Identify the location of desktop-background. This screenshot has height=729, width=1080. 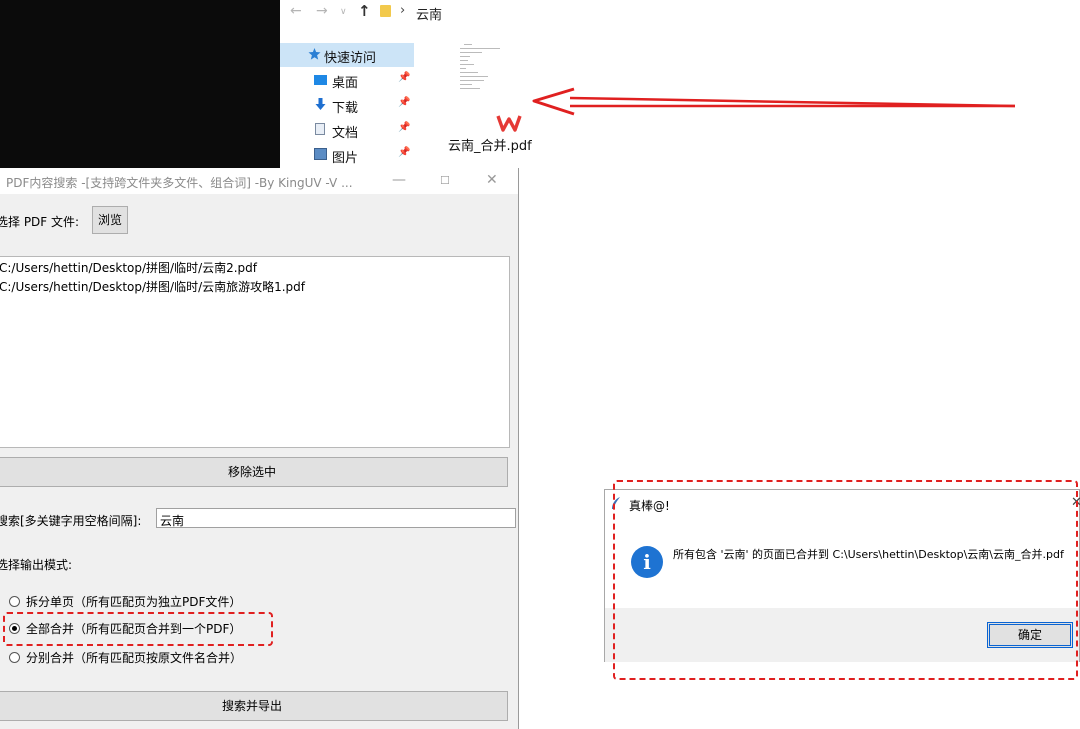
(140, 84).